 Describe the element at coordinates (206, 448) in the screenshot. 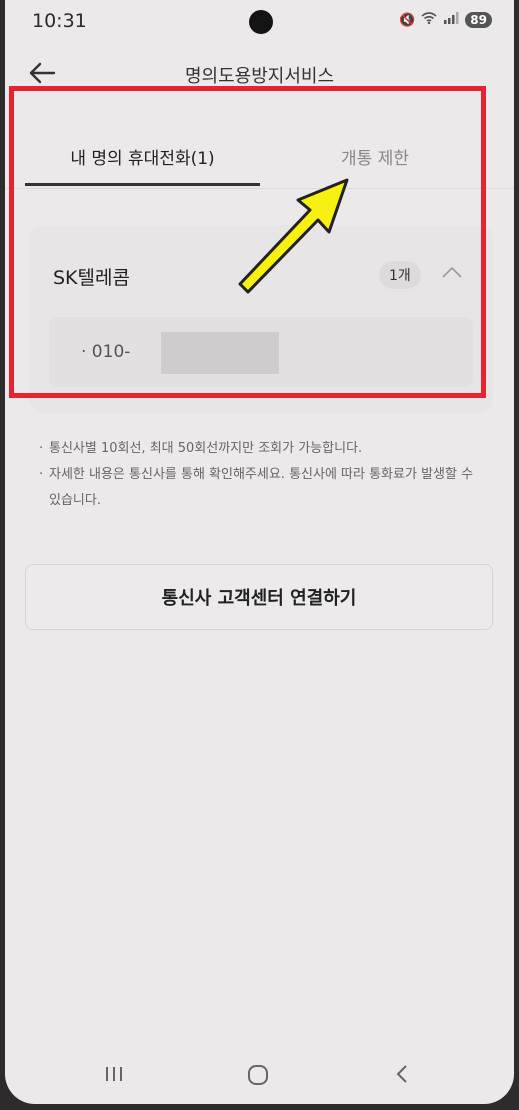

I see `note-text: 통신사별 10회선, 최대 50회선까지만 조회가 가능합니다.` at that location.